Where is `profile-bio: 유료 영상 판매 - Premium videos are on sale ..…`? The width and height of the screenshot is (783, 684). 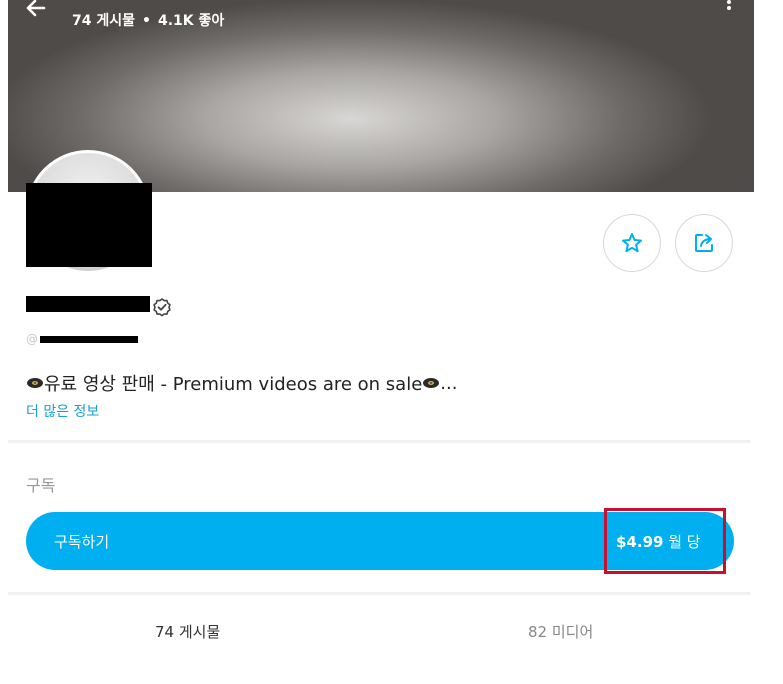
profile-bio: 유료 영상 판매 - Premium videos are on sale ..… is located at coordinates (241, 383).